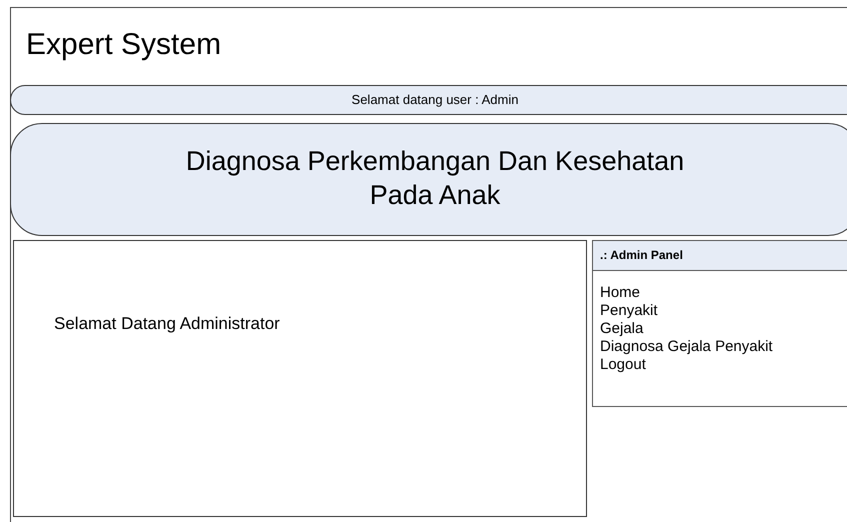  Describe the element at coordinates (428, 100) in the screenshot. I see `welcome-bar: Selamat datang user : Admin` at that location.